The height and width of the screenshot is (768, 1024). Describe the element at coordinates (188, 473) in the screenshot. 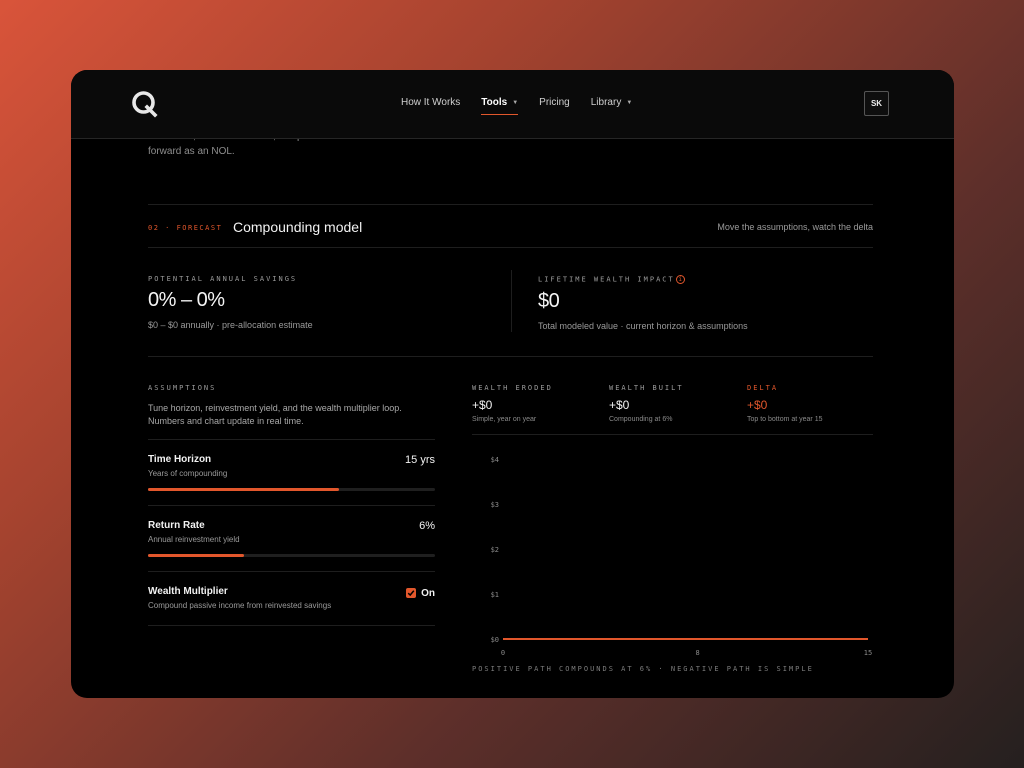

I see `time-horizon-sub: Years of compounding` at that location.